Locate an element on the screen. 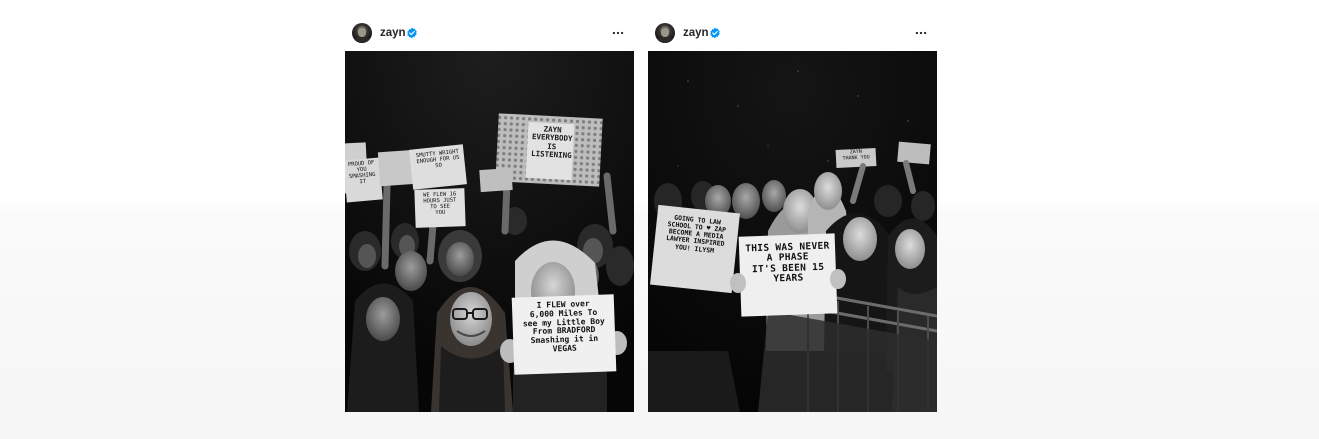  sign-left-hours: WE FLEW 16 HOURS JUST TO SEE YOU is located at coordinates (440, 204).